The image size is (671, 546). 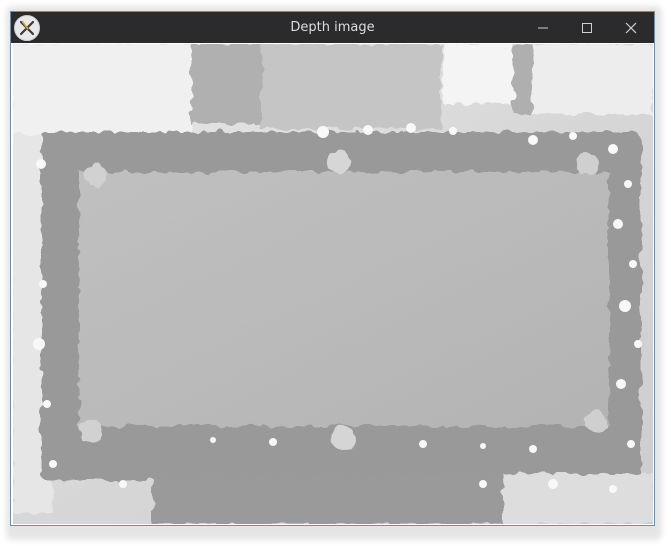 I want to click on minimize-icon, so click(x=543, y=27).